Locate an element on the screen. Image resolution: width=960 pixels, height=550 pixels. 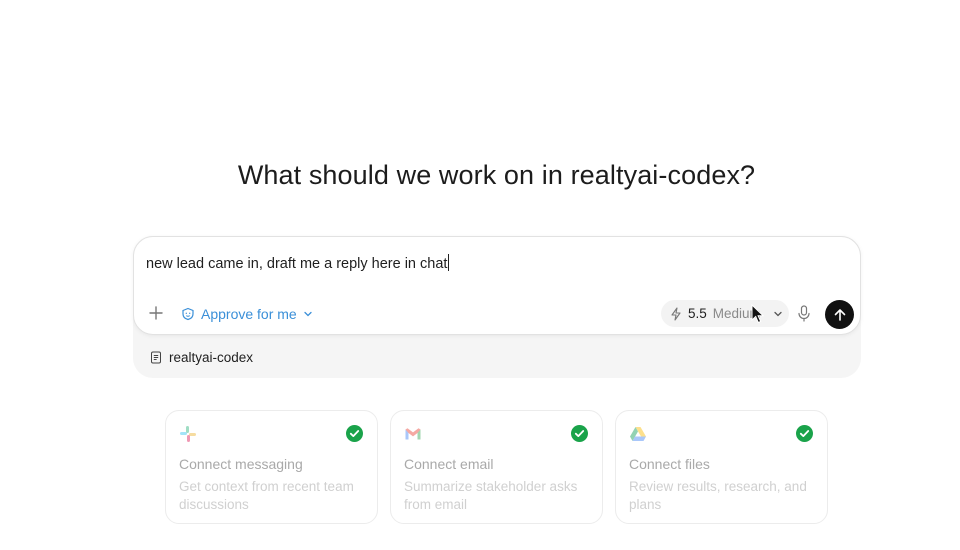
plus-icon is located at coordinates (156, 313).